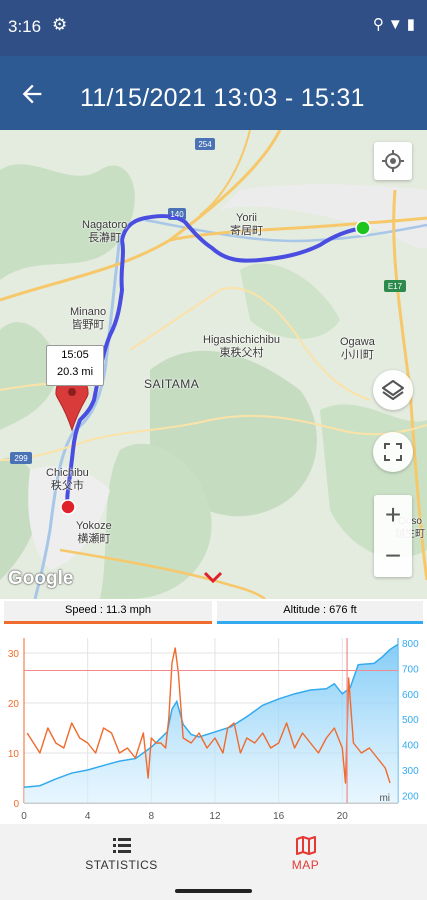 The image size is (427, 900). Describe the element at coordinates (279, 816) in the screenshot. I see `x-tick: 16` at that location.